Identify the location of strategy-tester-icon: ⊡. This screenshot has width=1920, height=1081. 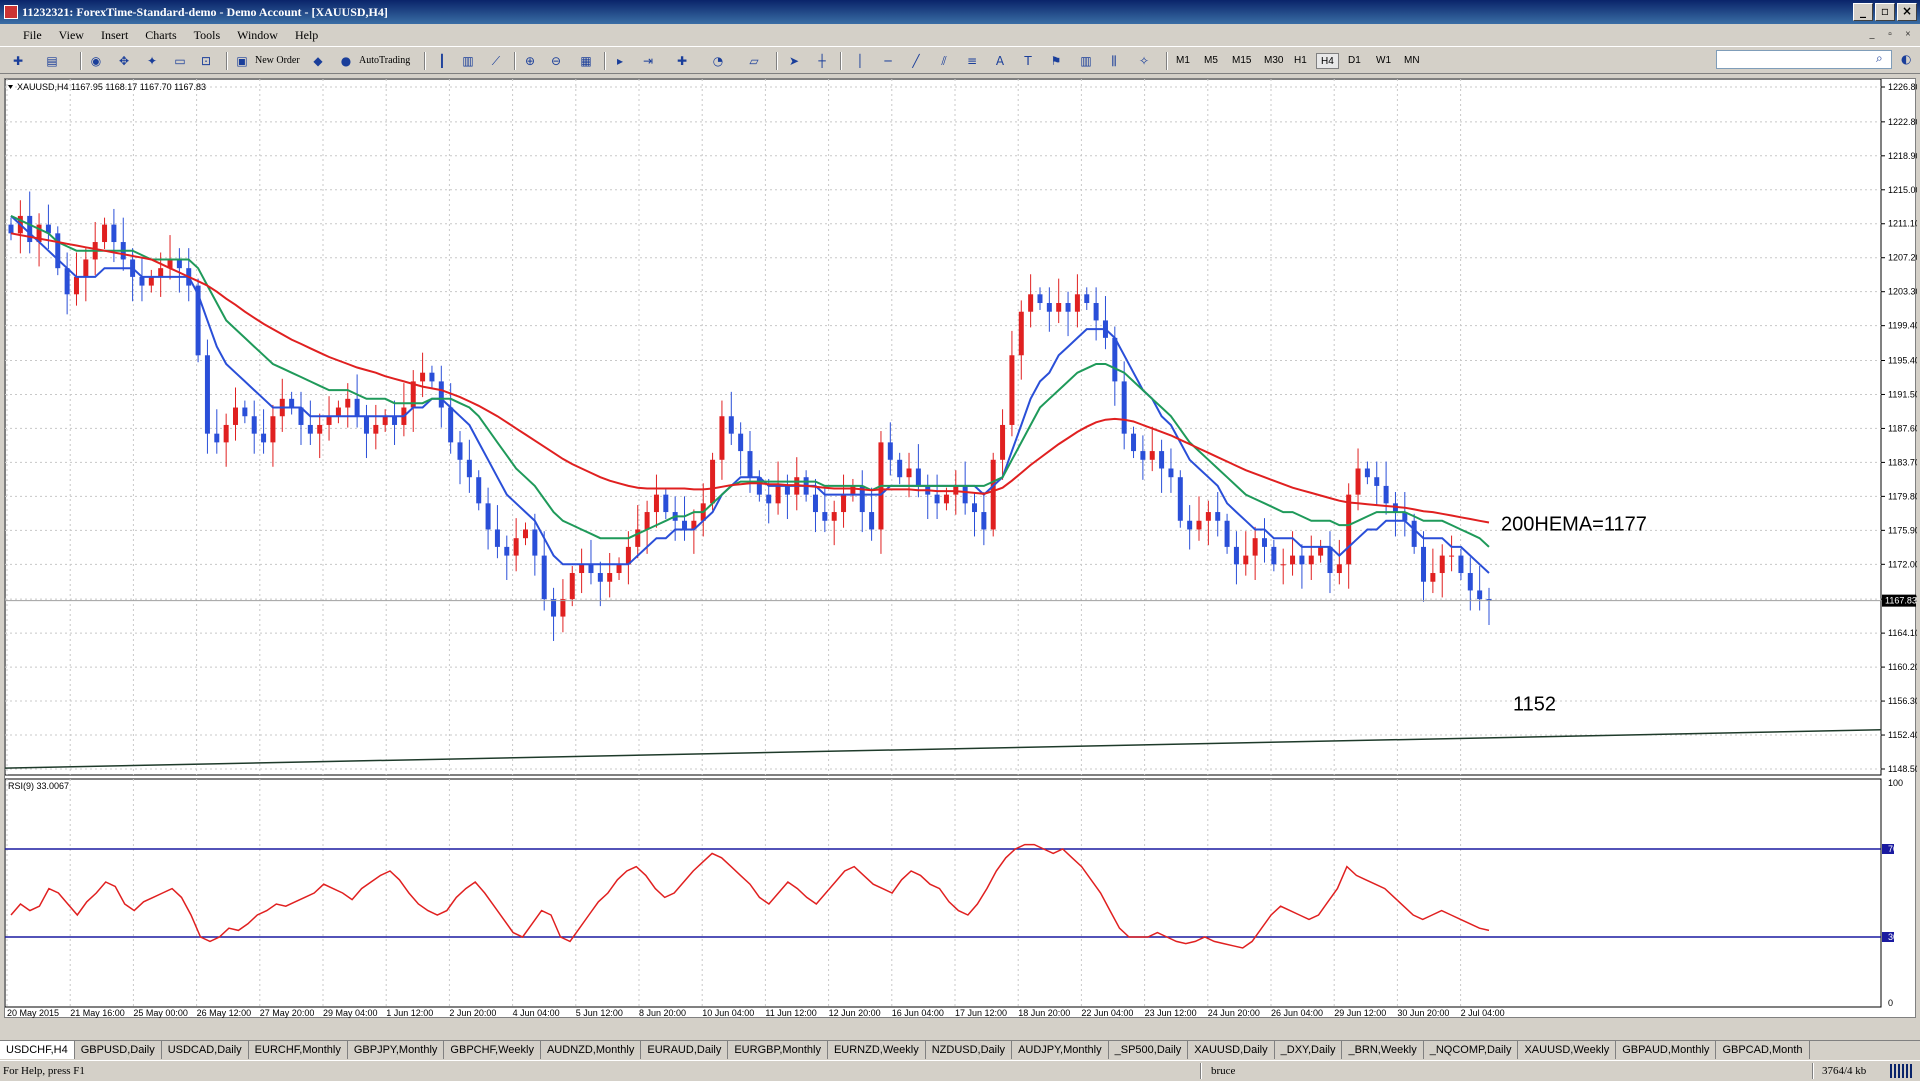
(206, 61).